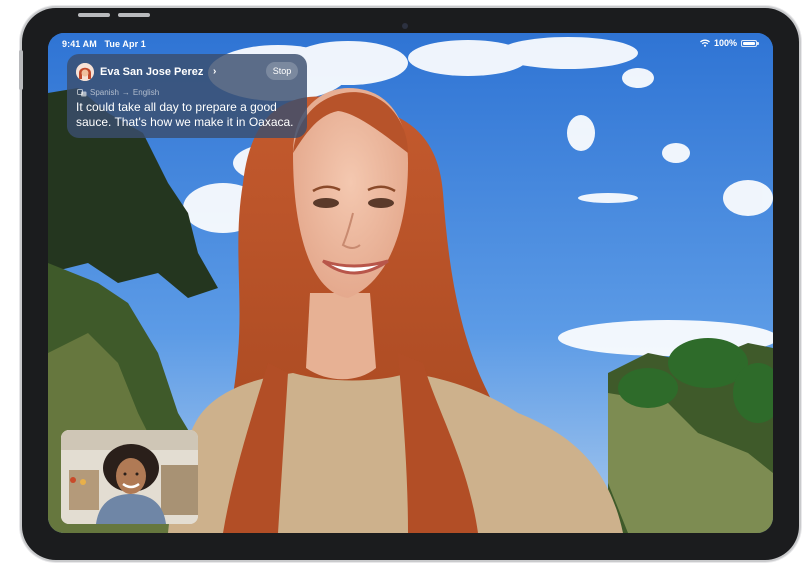 This screenshot has height=566, width=811. Describe the element at coordinates (405, 26) in the screenshot. I see `front-camera` at that location.